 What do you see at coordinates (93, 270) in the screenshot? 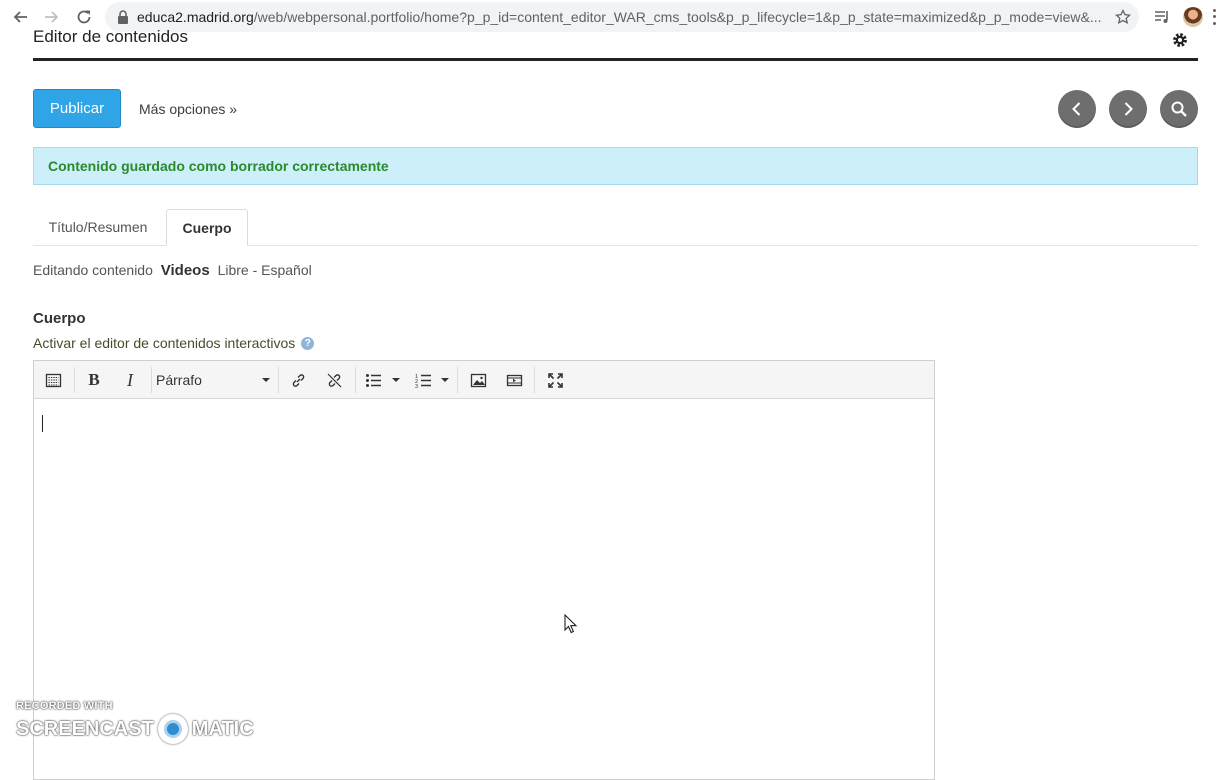
I see `editing-prefix: Editando contenido` at bounding box center [93, 270].